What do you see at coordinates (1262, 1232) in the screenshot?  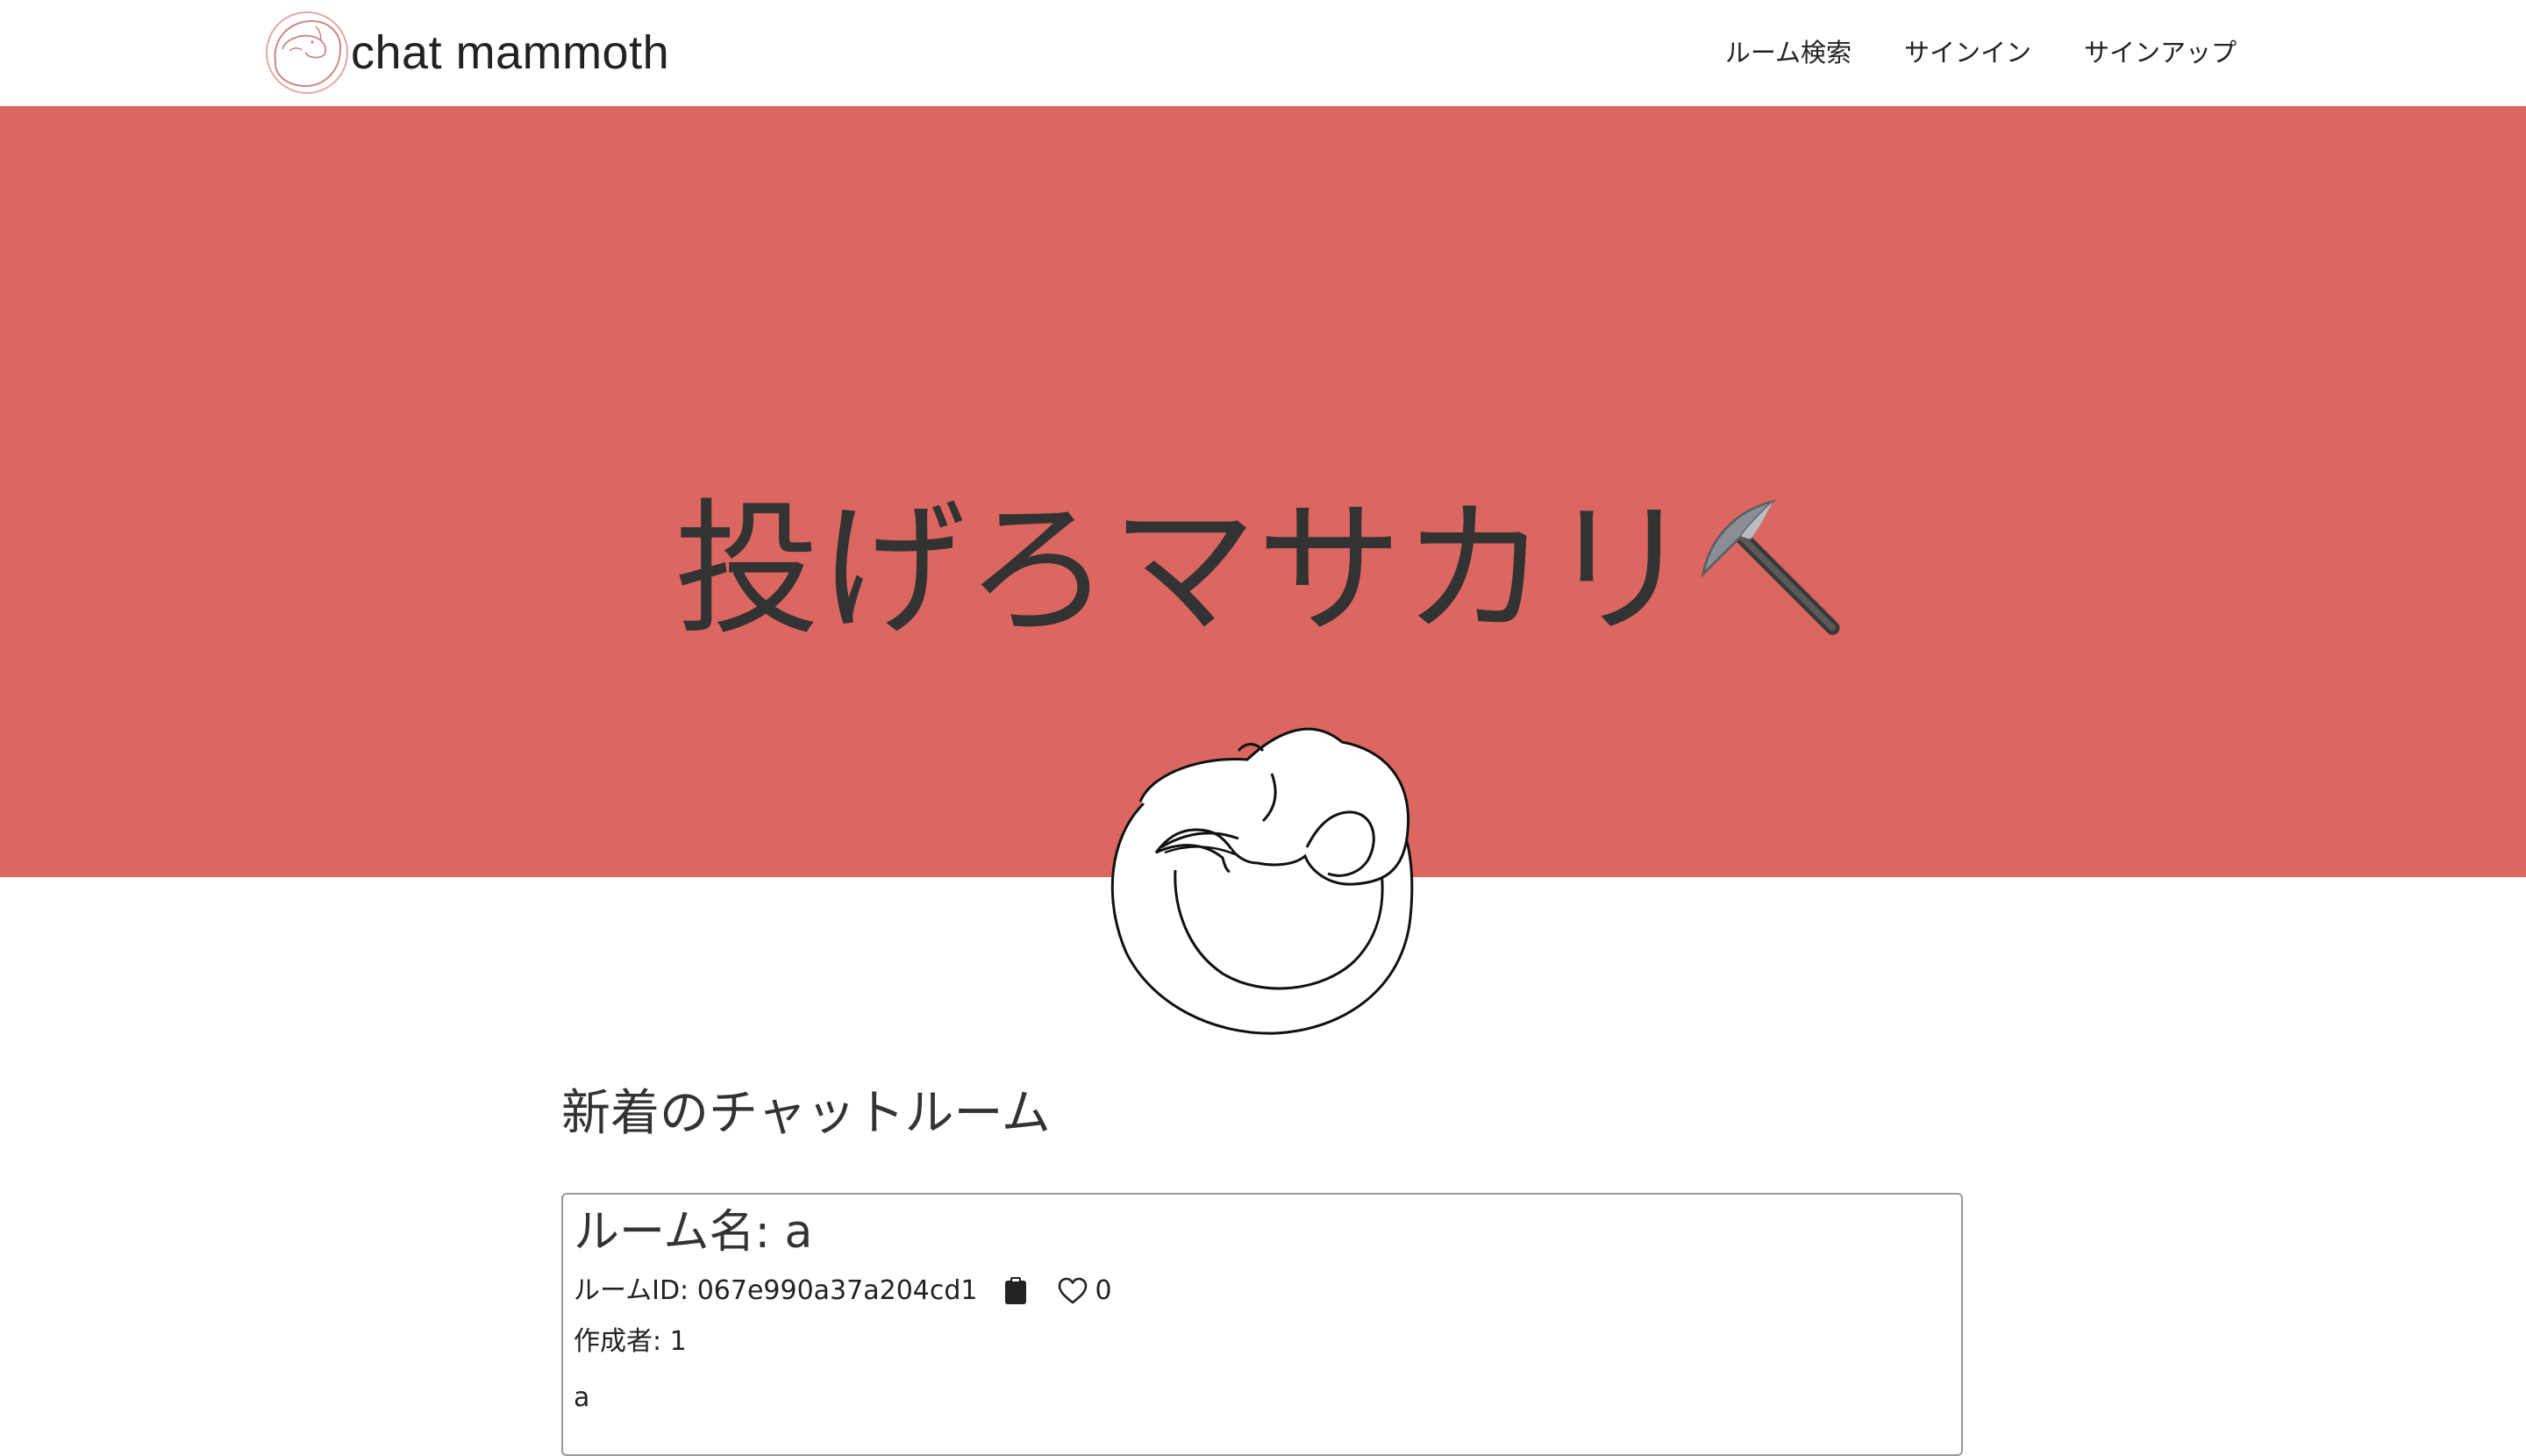 I see `room-name: ルーム名: a` at bounding box center [1262, 1232].